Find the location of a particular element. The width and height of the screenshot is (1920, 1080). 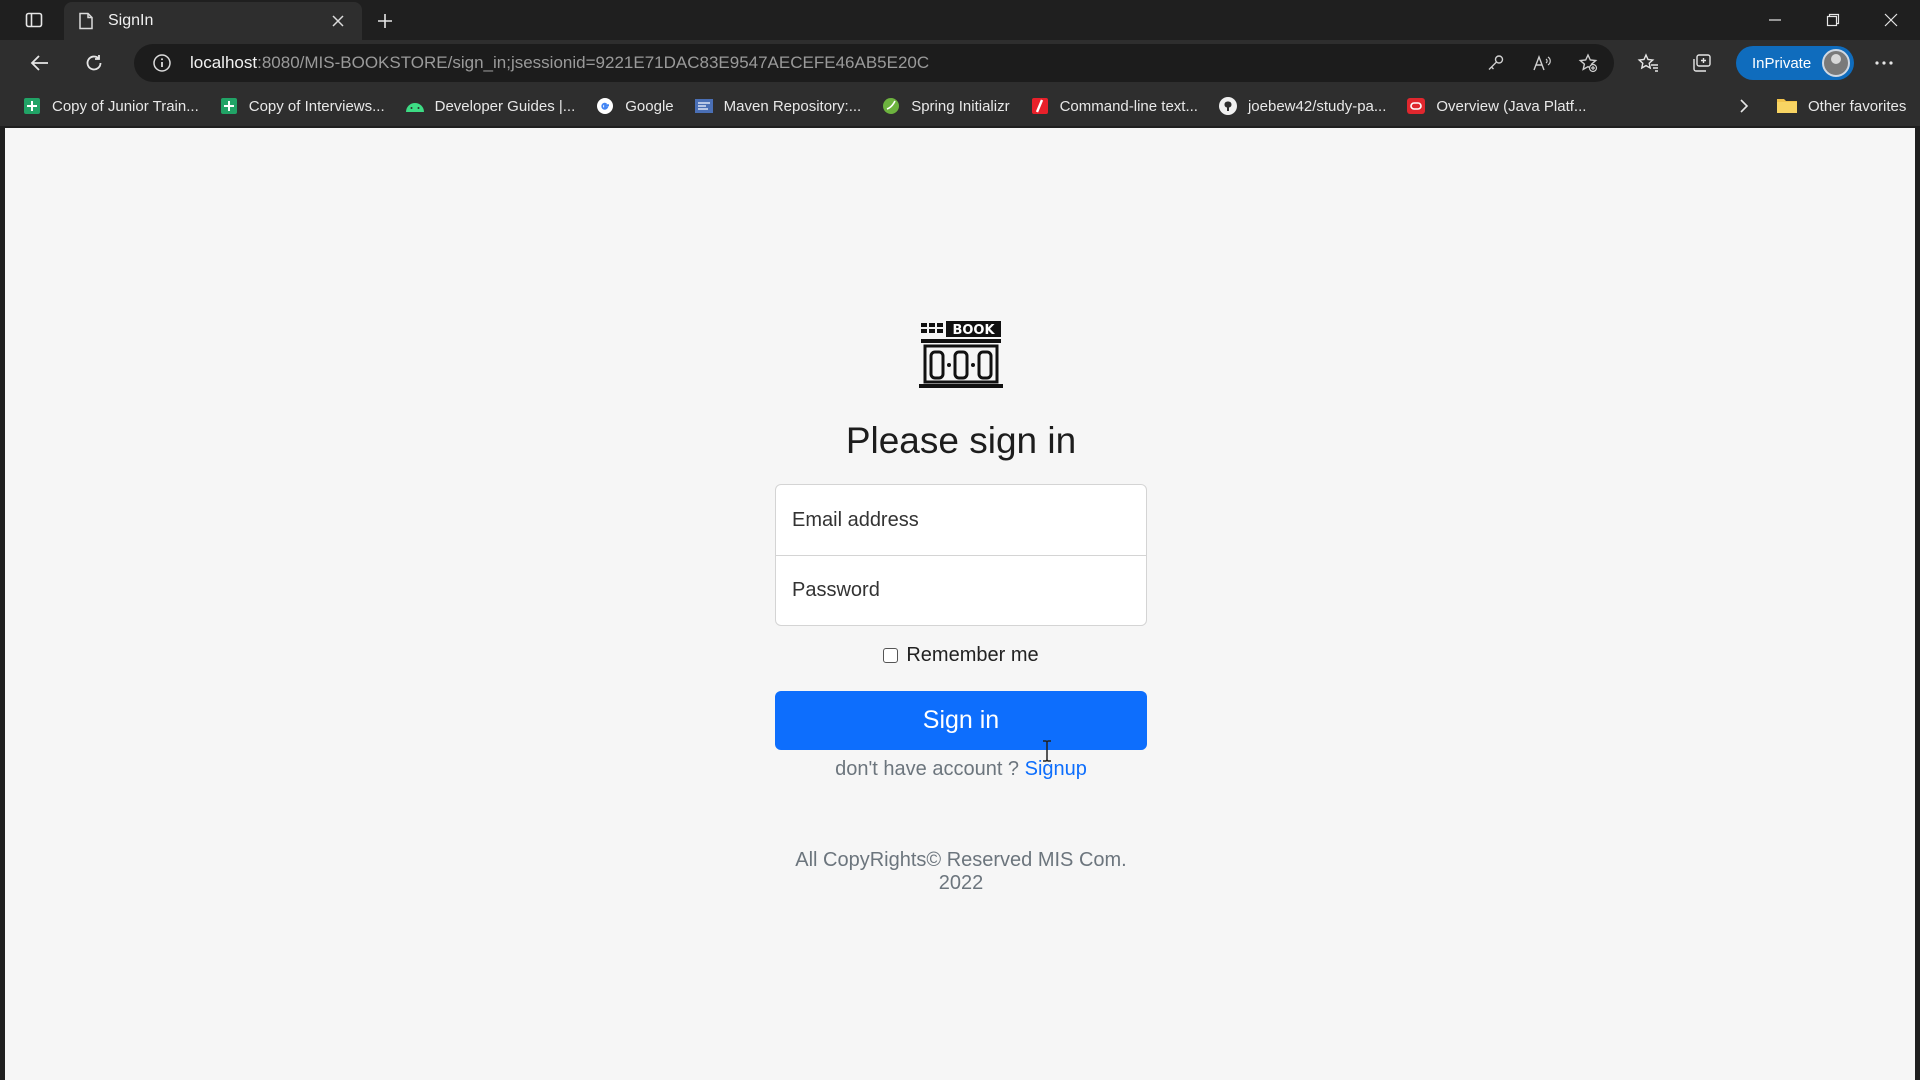

signin-button: Sign in is located at coordinates (961, 720).